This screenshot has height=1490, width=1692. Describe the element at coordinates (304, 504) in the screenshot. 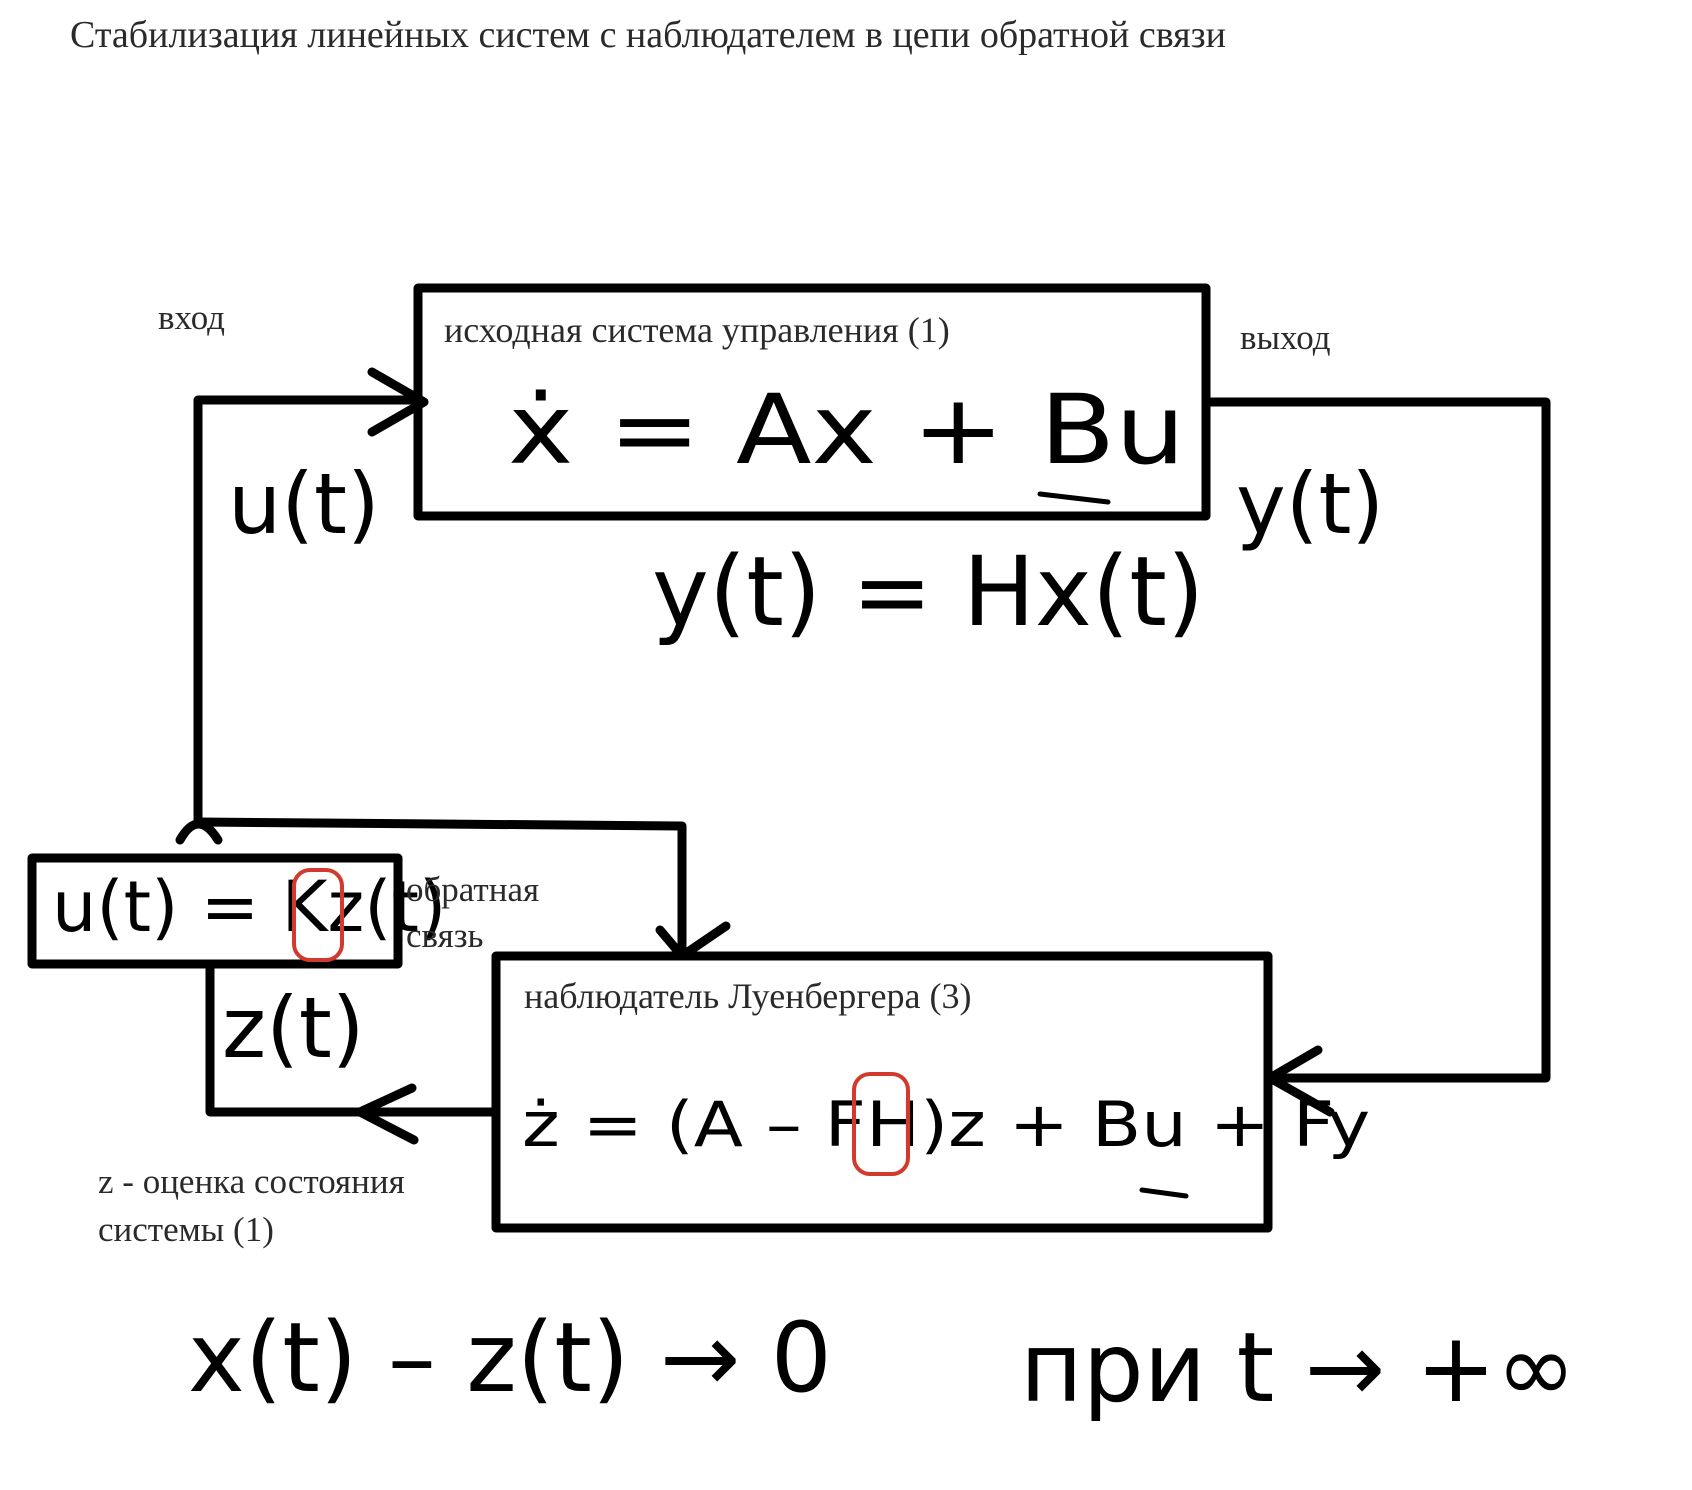

I see `u-signal-label: u(t)` at that location.